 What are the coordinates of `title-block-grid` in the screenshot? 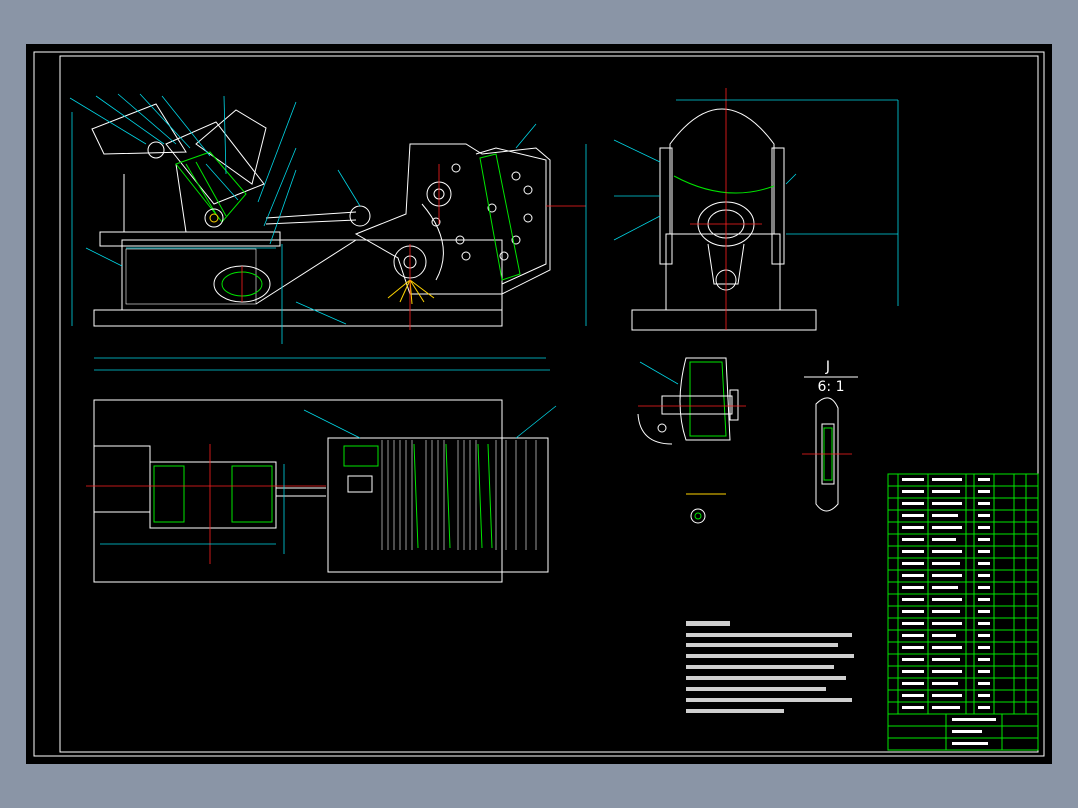 It's located at (963, 612).